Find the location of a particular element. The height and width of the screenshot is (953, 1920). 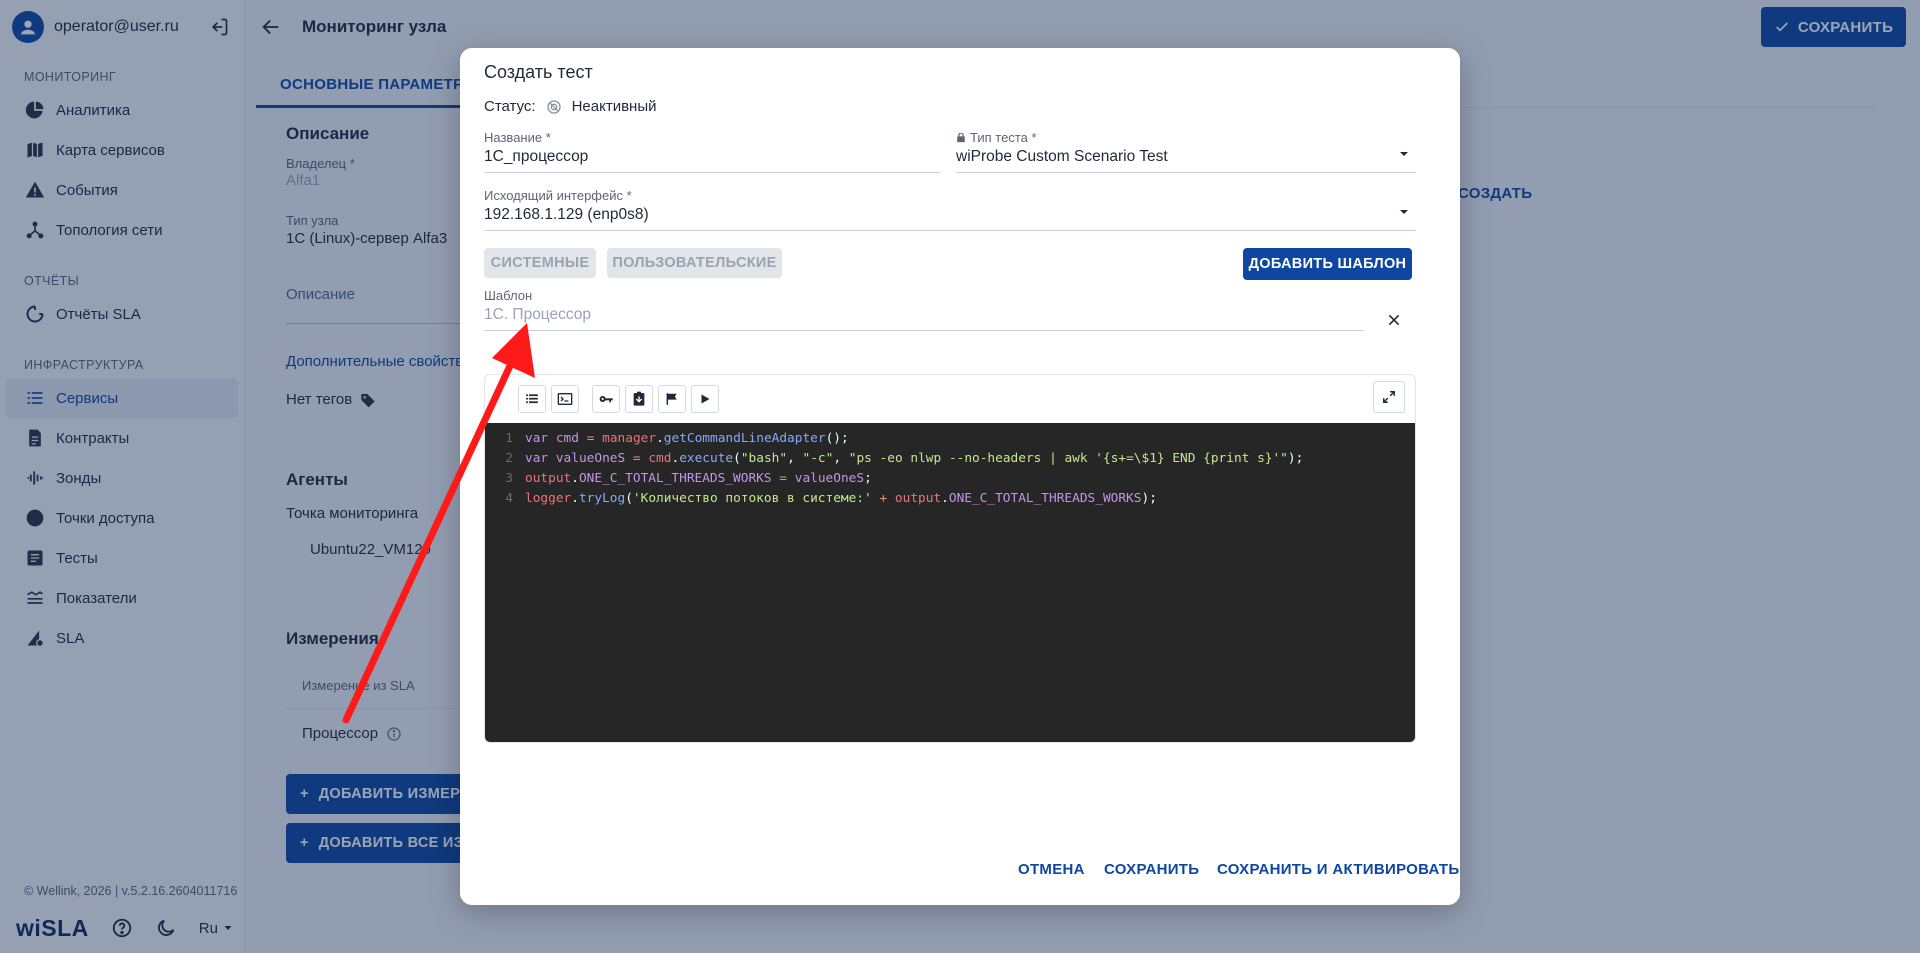

clear-template-icon is located at coordinates (1394, 320).